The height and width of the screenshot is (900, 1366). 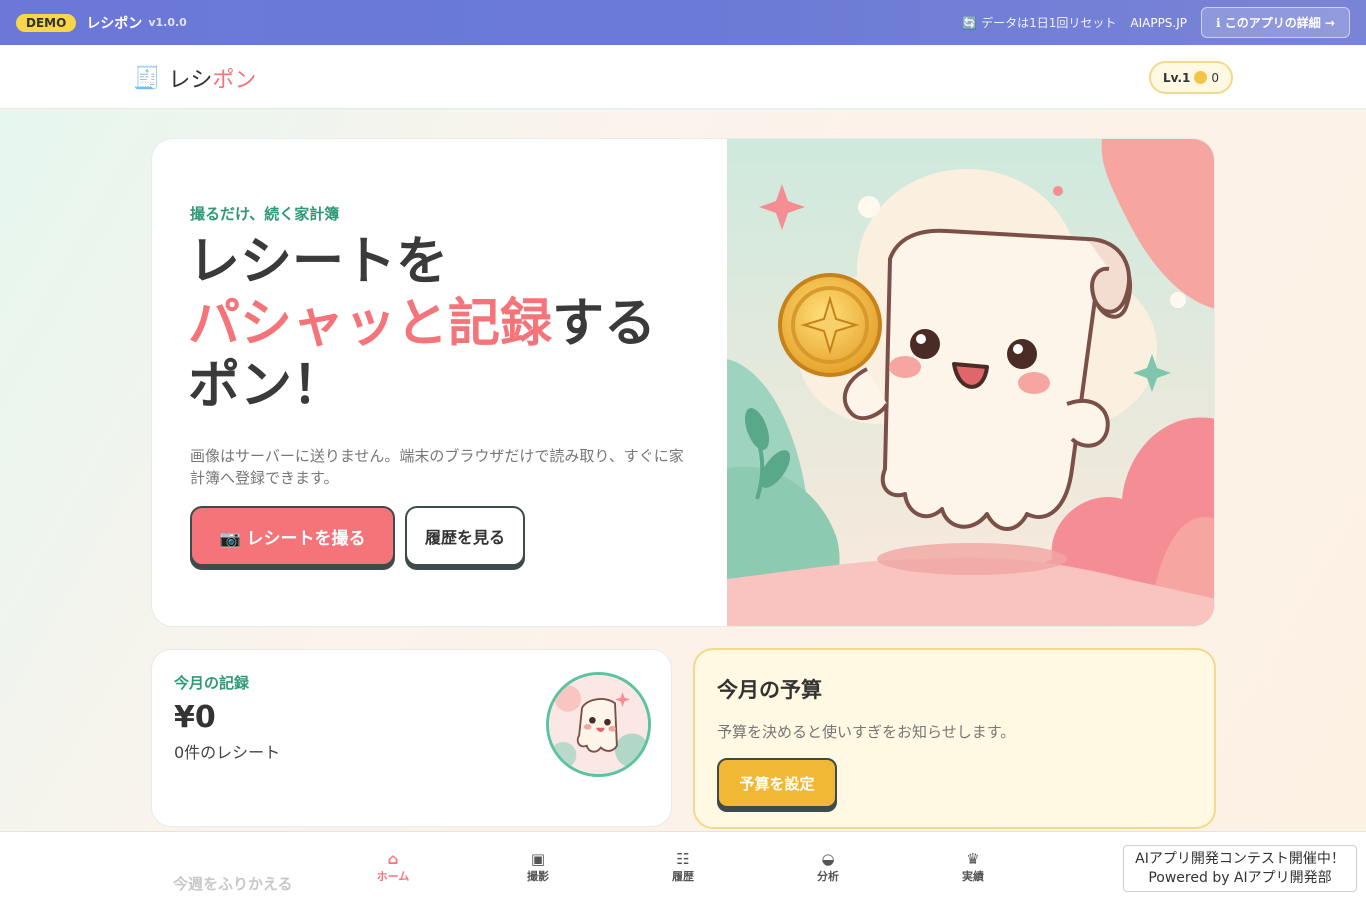 What do you see at coordinates (227, 752) in the screenshot?
I see `receipt-count: 0件のレシート` at bounding box center [227, 752].